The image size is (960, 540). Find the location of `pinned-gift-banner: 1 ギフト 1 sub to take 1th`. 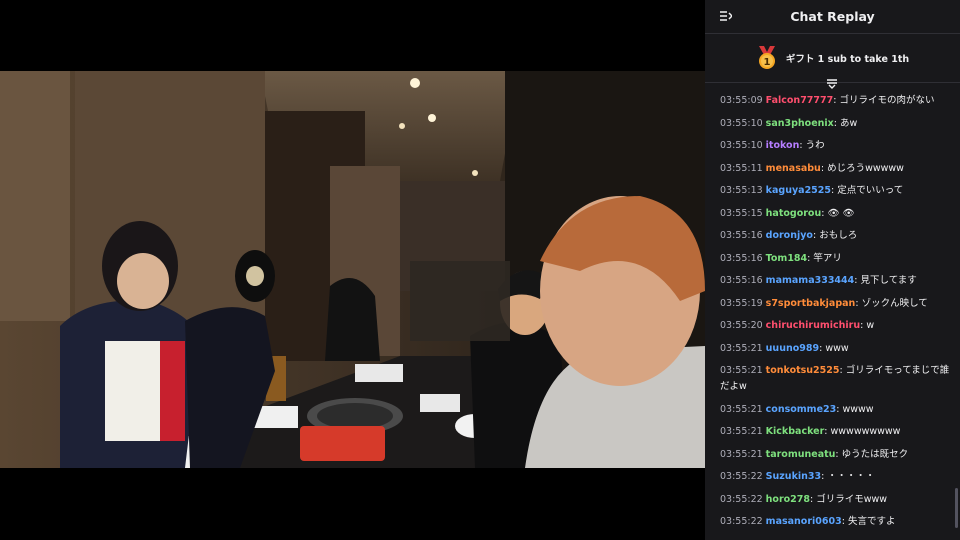

pinned-gift-banner: 1 ギフト 1 sub to take 1th is located at coordinates (832, 61).